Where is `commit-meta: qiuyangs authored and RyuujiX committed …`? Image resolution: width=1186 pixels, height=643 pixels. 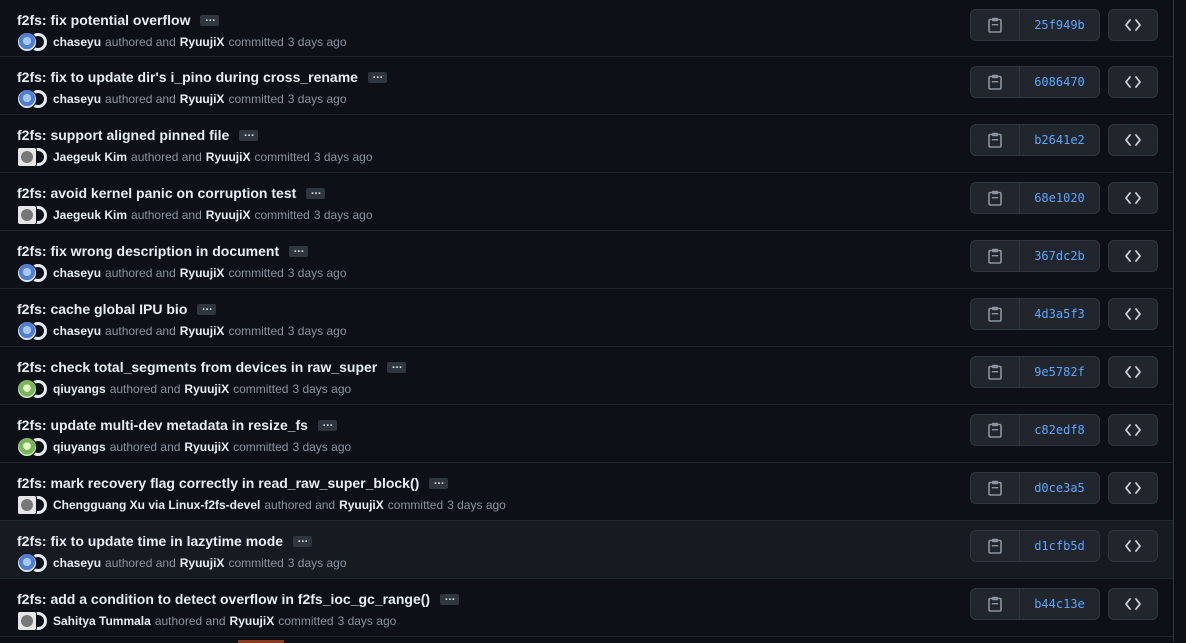
commit-meta: qiuyangs authored and RyuujiX committed … is located at coordinates (184, 447).